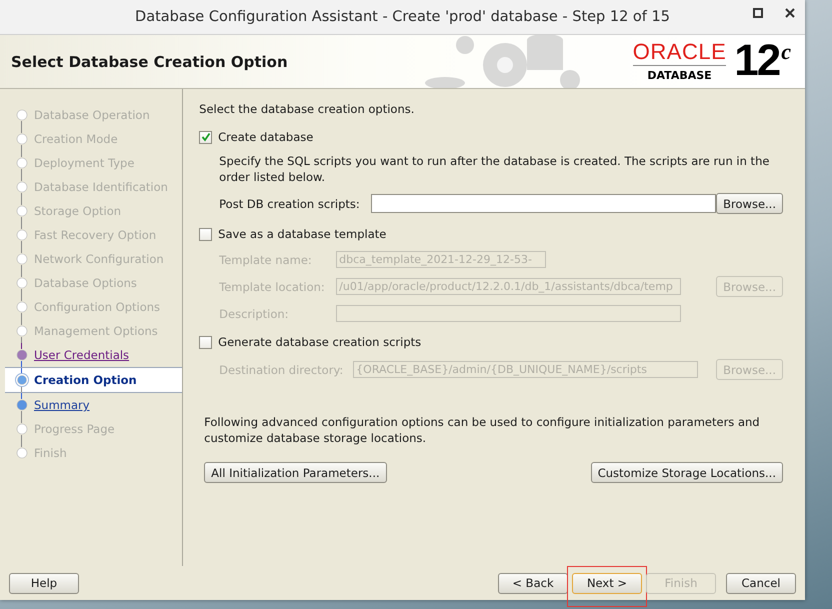 This screenshot has width=832, height=609. I want to click on field-label: Template name:, so click(266, 259).